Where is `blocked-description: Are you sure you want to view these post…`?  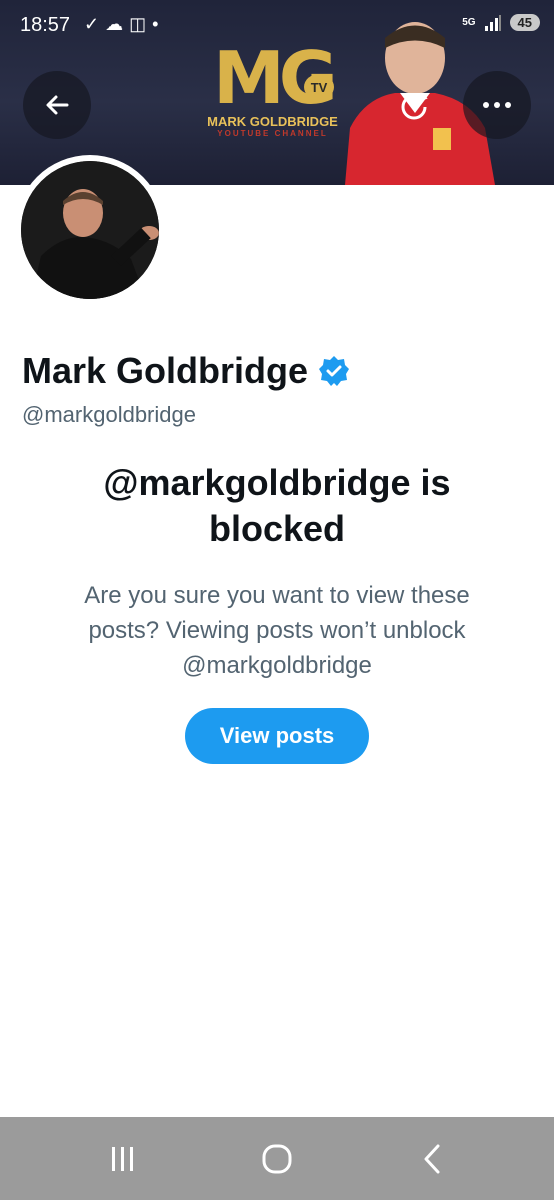 blocked-description: Are you sure you want to view these post… is located at coordinates (277, 630).